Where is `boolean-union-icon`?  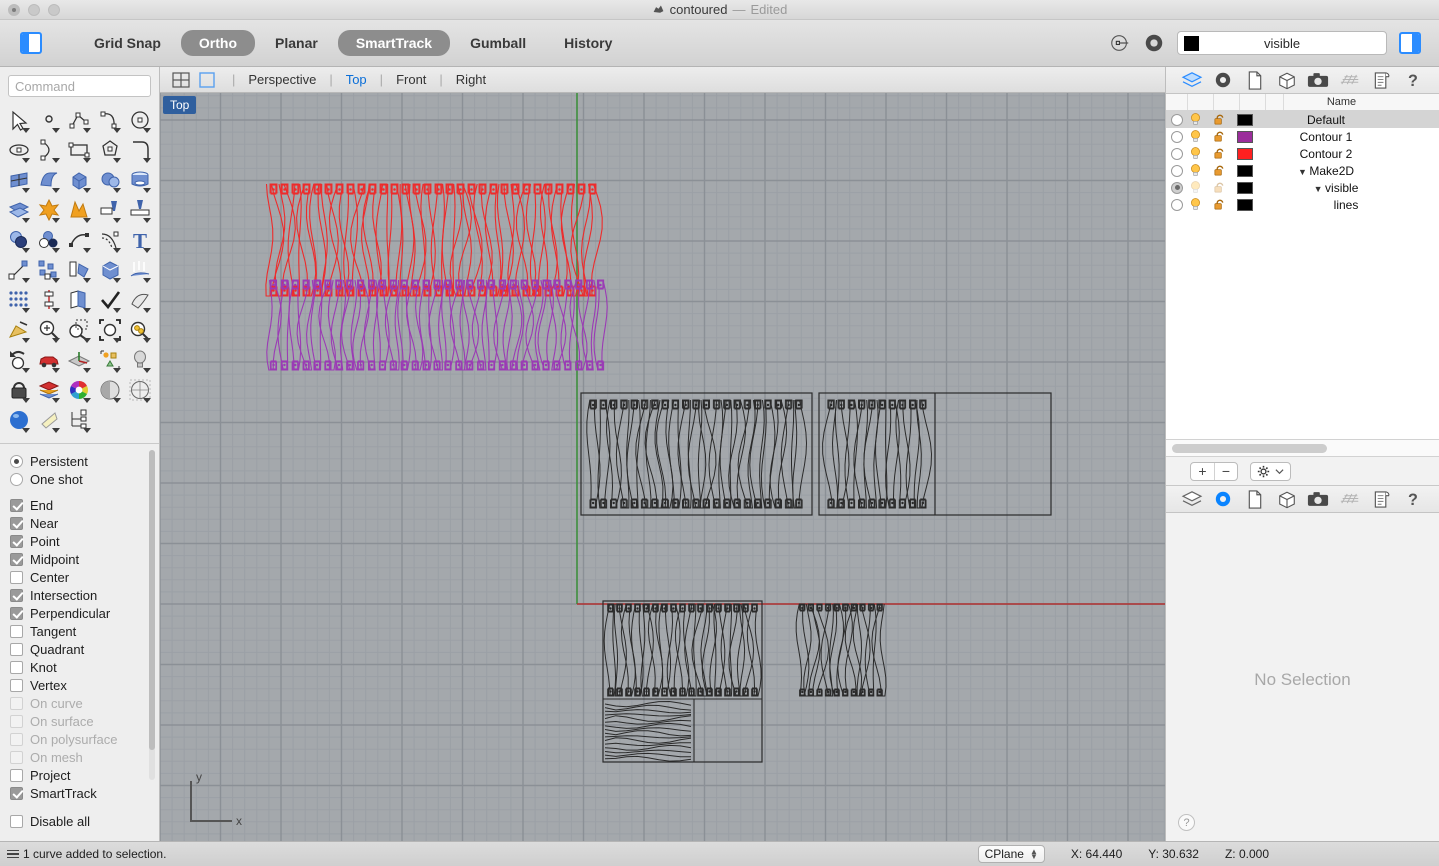
boolean-union-icon is located at coordinates (19, 240).